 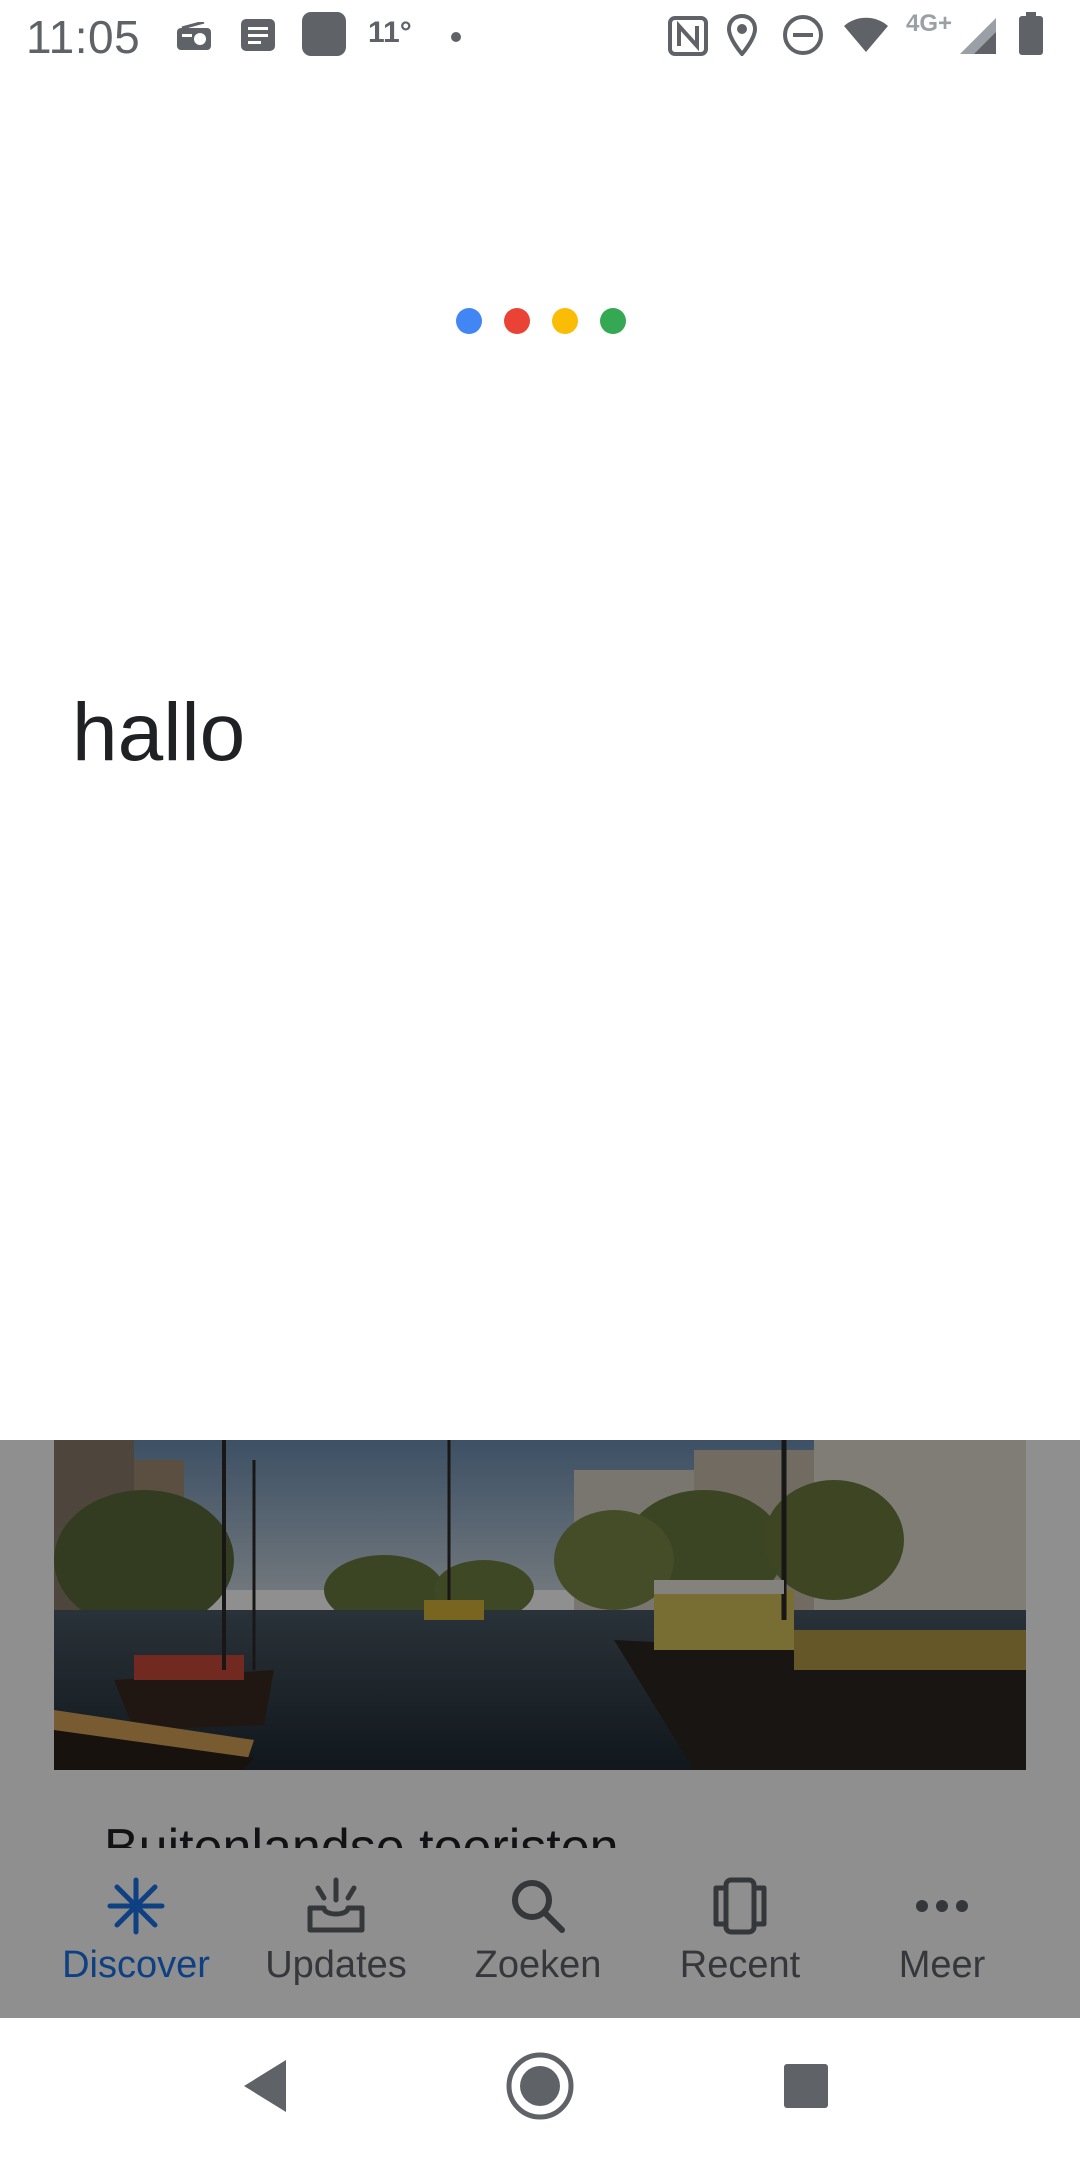 I want to click on tab-discover-label: Discover, so click(x=136, y=1965).